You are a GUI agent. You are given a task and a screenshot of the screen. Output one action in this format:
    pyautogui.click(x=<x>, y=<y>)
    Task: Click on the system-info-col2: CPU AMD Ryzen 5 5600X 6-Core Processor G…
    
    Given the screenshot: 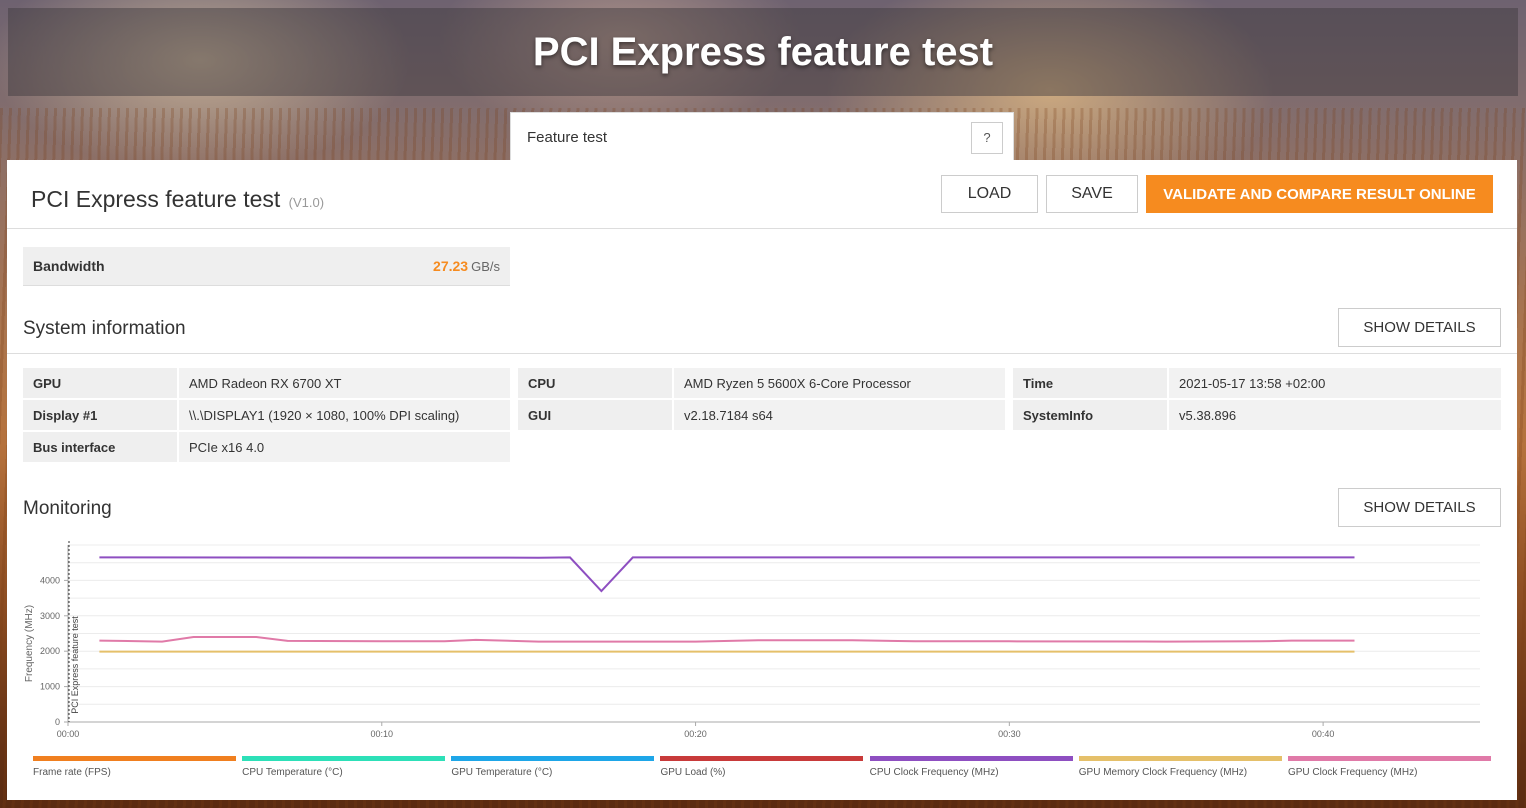 What is the action you would take?
    pyautogui.click(x=761, y=400)
    